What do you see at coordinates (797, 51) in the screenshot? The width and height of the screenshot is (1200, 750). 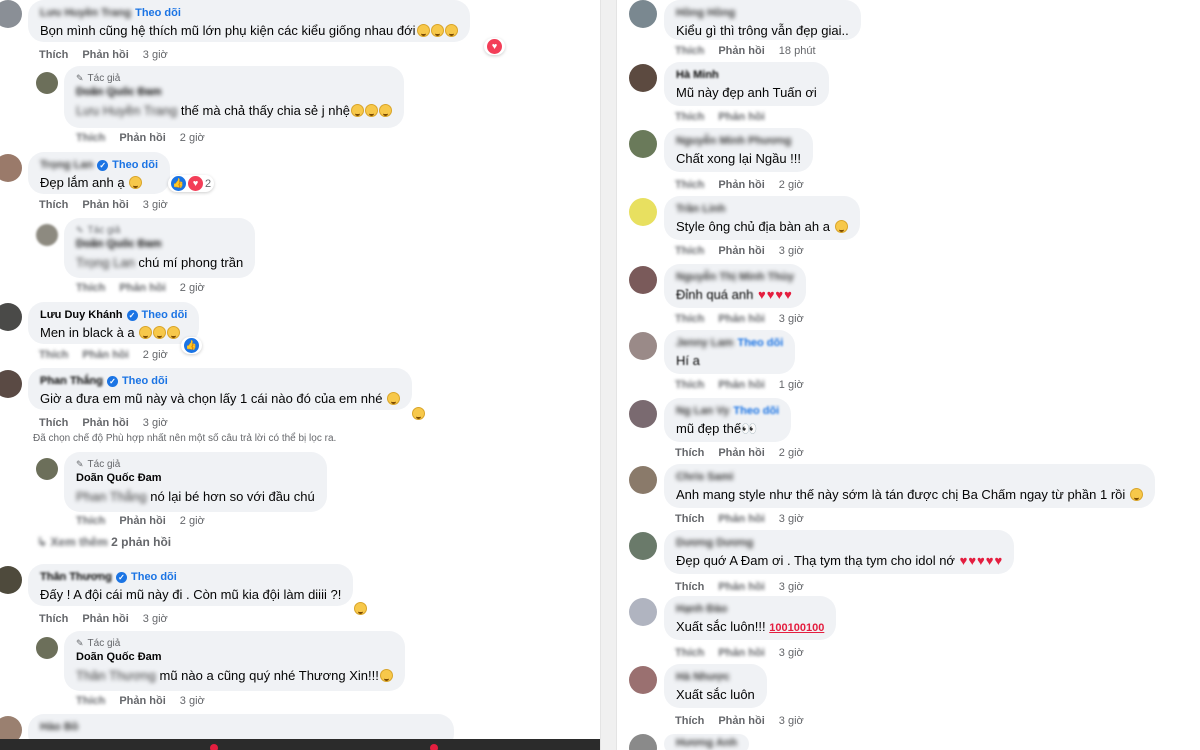 I see `timestamp: 18 phút` at bounding box center [797, 51].